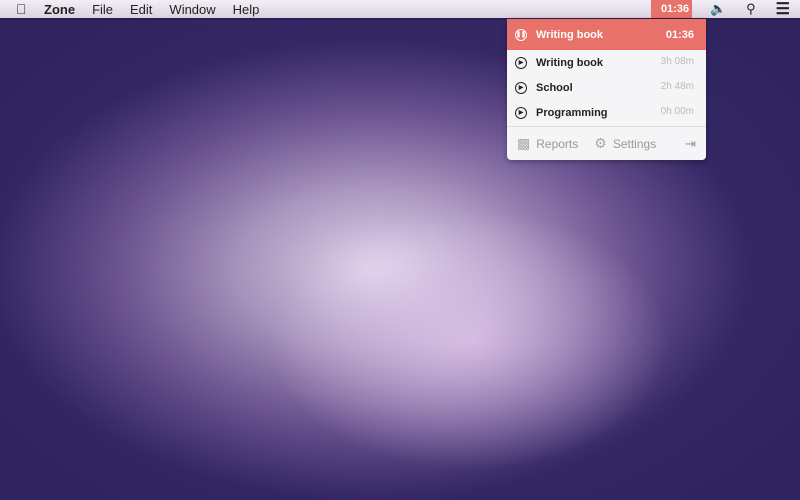 The width and height of the screenshot is (800, 500). Describe the element at coordinates (570, 34) in the screenshot. I see `active-task-name: Writing book` at that location.